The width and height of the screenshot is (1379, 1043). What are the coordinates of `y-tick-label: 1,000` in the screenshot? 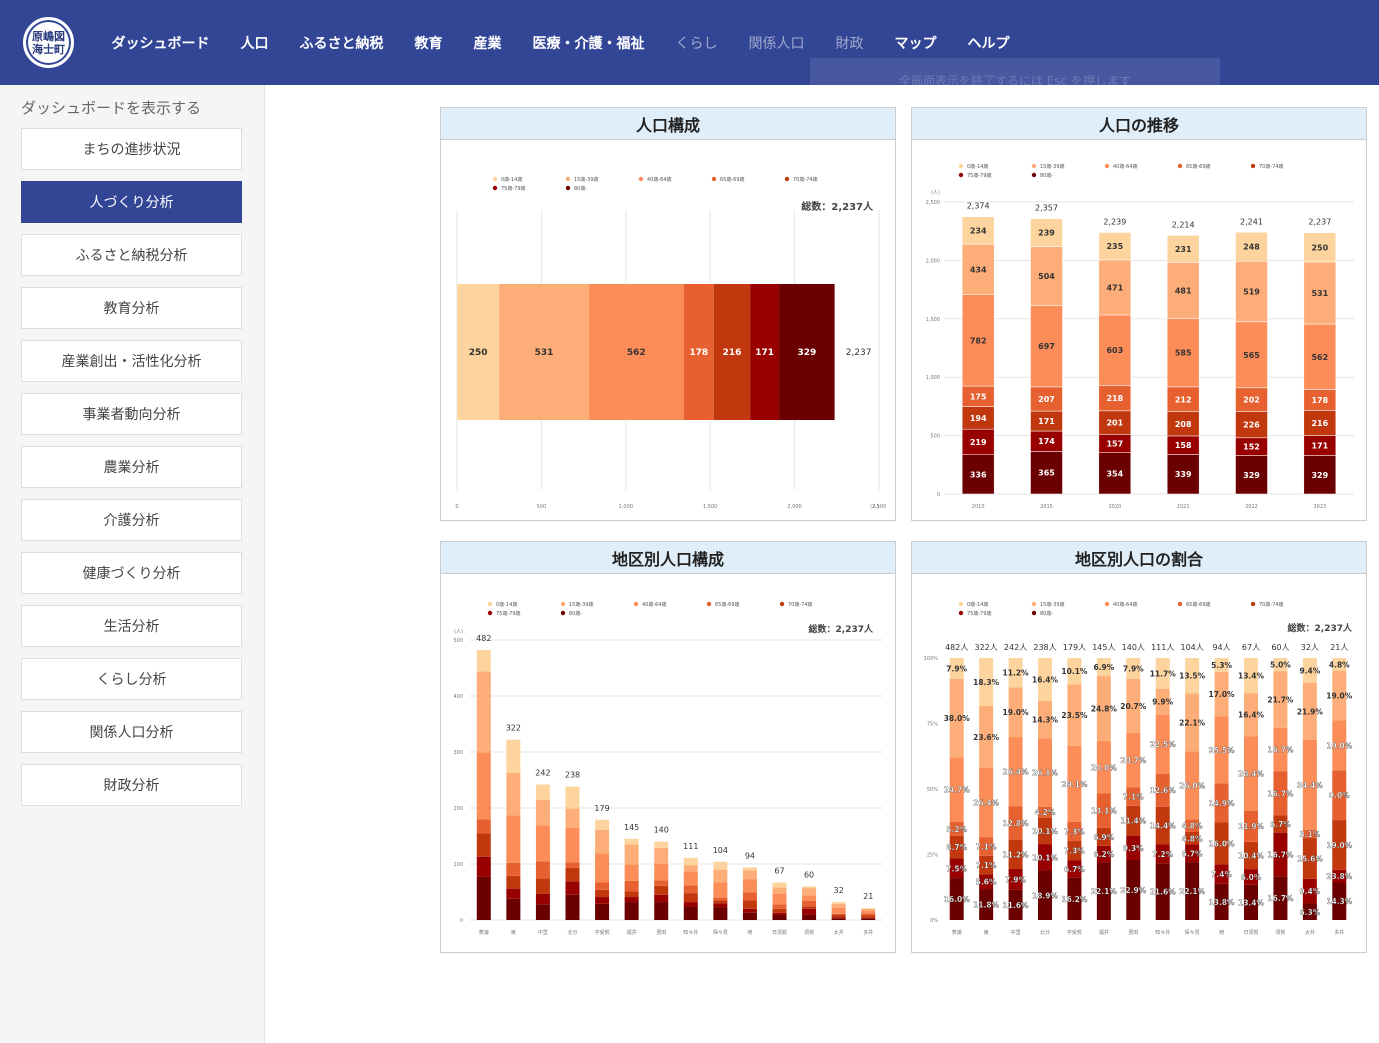 It's located at (933, 378).